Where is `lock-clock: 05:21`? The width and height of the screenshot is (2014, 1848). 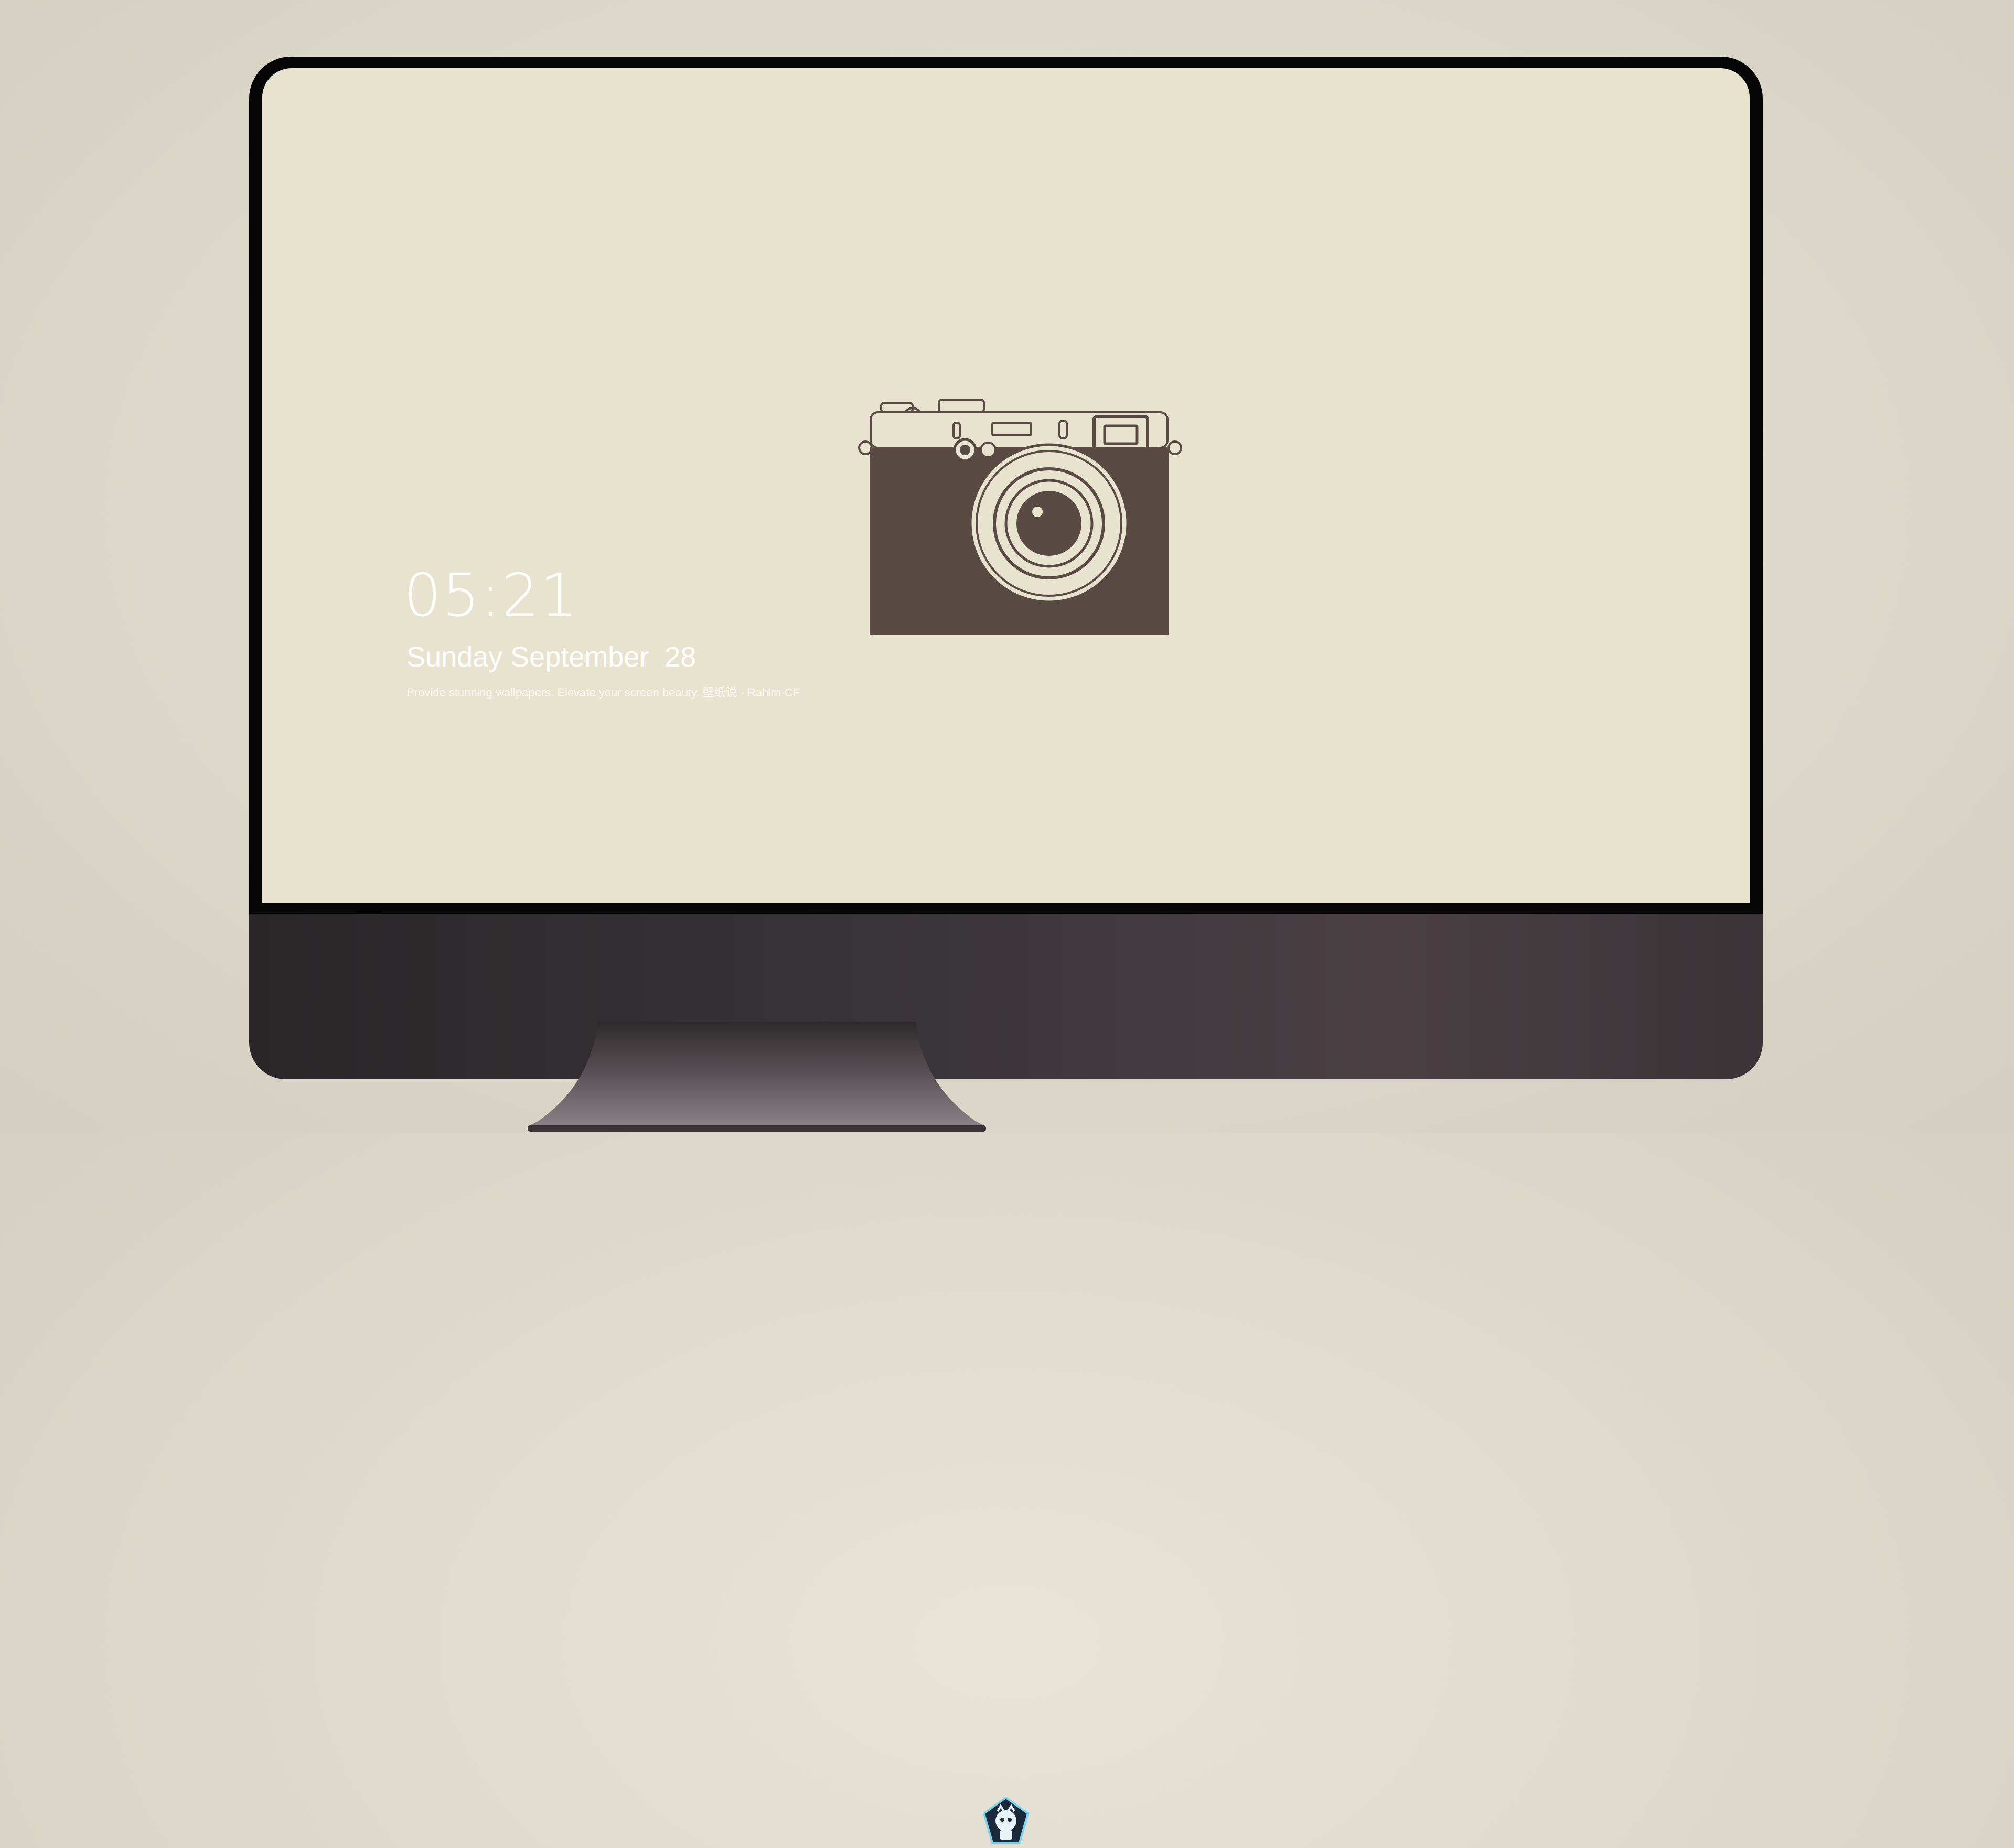
lock-clock: 05:21 is located at coordinates (492, 596).